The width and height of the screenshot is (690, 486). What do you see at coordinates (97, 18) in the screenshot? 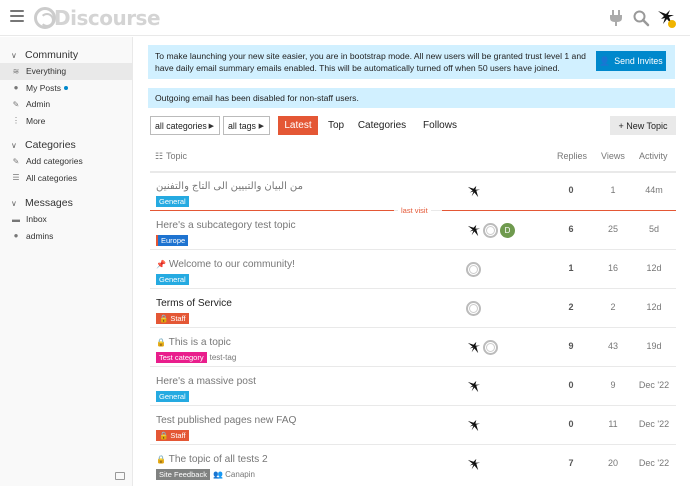
I see `site-logo: Discourse` at bounding box center [97, 18].